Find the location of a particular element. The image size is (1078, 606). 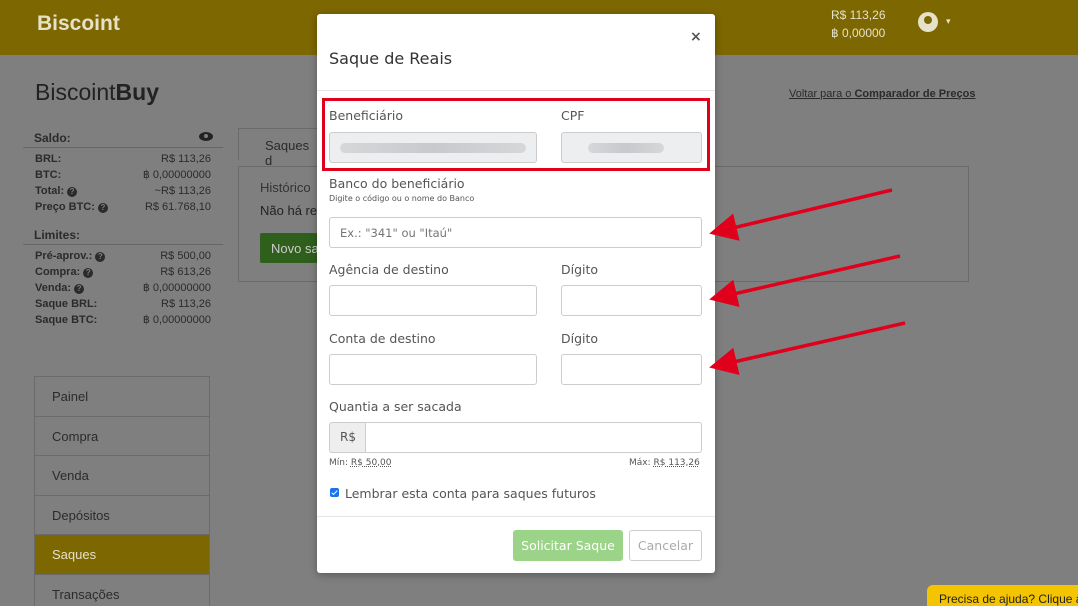

sidebar-item-saques: Saques is located at coordinates (122, 555).